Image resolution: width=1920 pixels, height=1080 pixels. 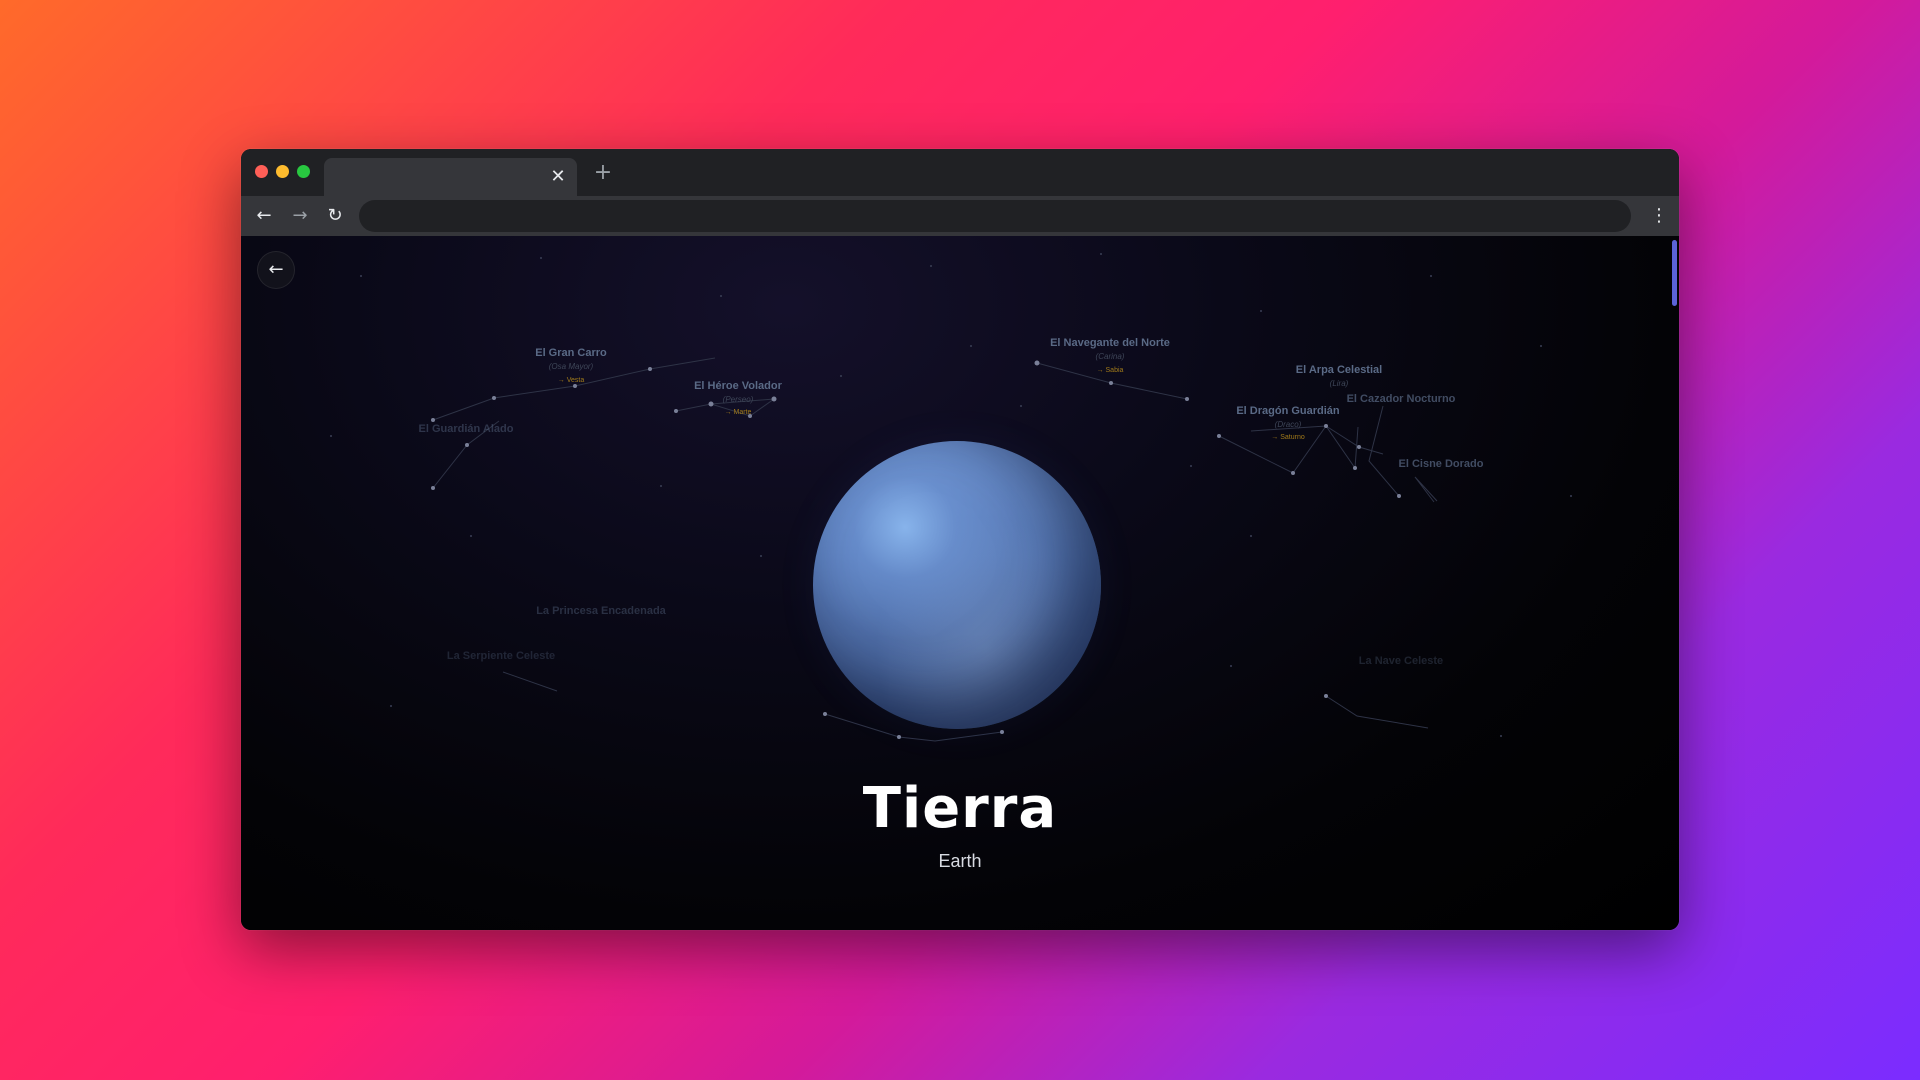 I want to click on planet-title: Tierra, so click(x=960, y=808).